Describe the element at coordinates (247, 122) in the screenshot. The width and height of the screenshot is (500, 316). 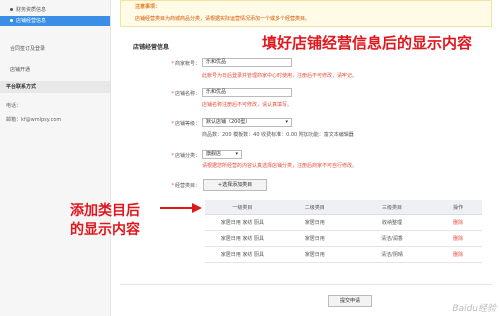
I see `shop-level-select: 默认店铺（200型） ▾` at that location.